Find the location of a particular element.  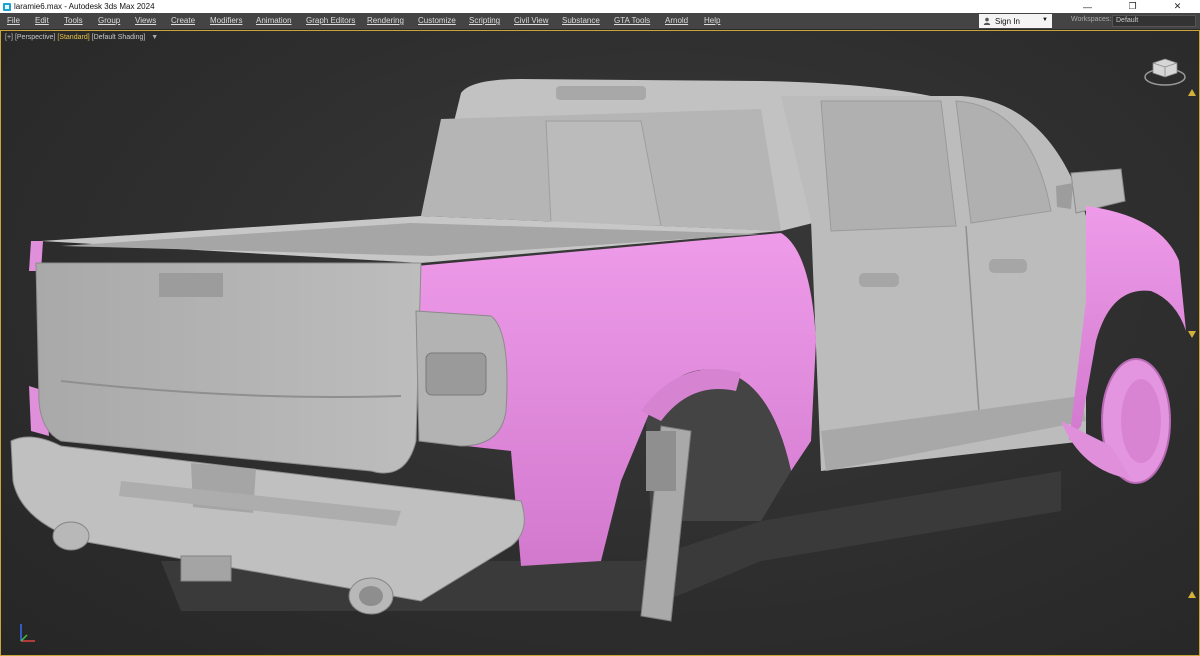

sign-in-label: Sign In is located at coordinates (1007, 21).